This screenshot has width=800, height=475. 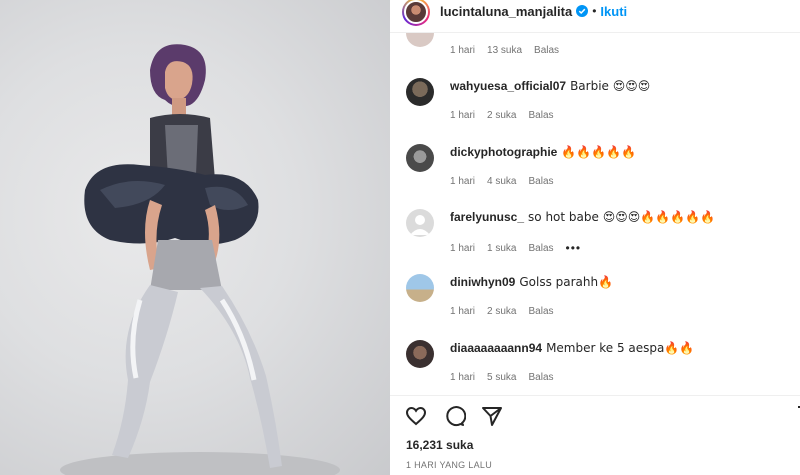 What do you see at coordinates (496, 348) in the screenshot?
I see `commenter-username: diaaaaaaaann94` at bounding box center [496, 348].